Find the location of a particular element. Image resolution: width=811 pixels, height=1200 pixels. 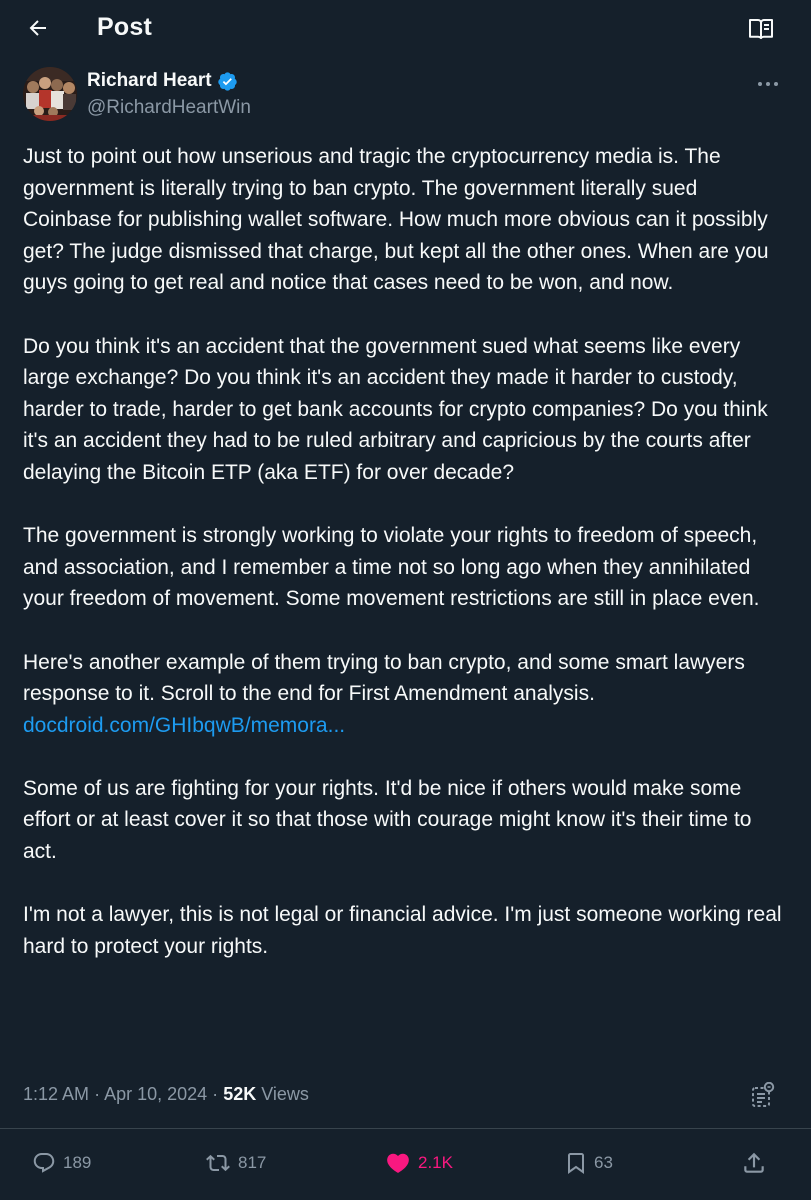

reply-count: 189 is located at coordinates (77, 1162).